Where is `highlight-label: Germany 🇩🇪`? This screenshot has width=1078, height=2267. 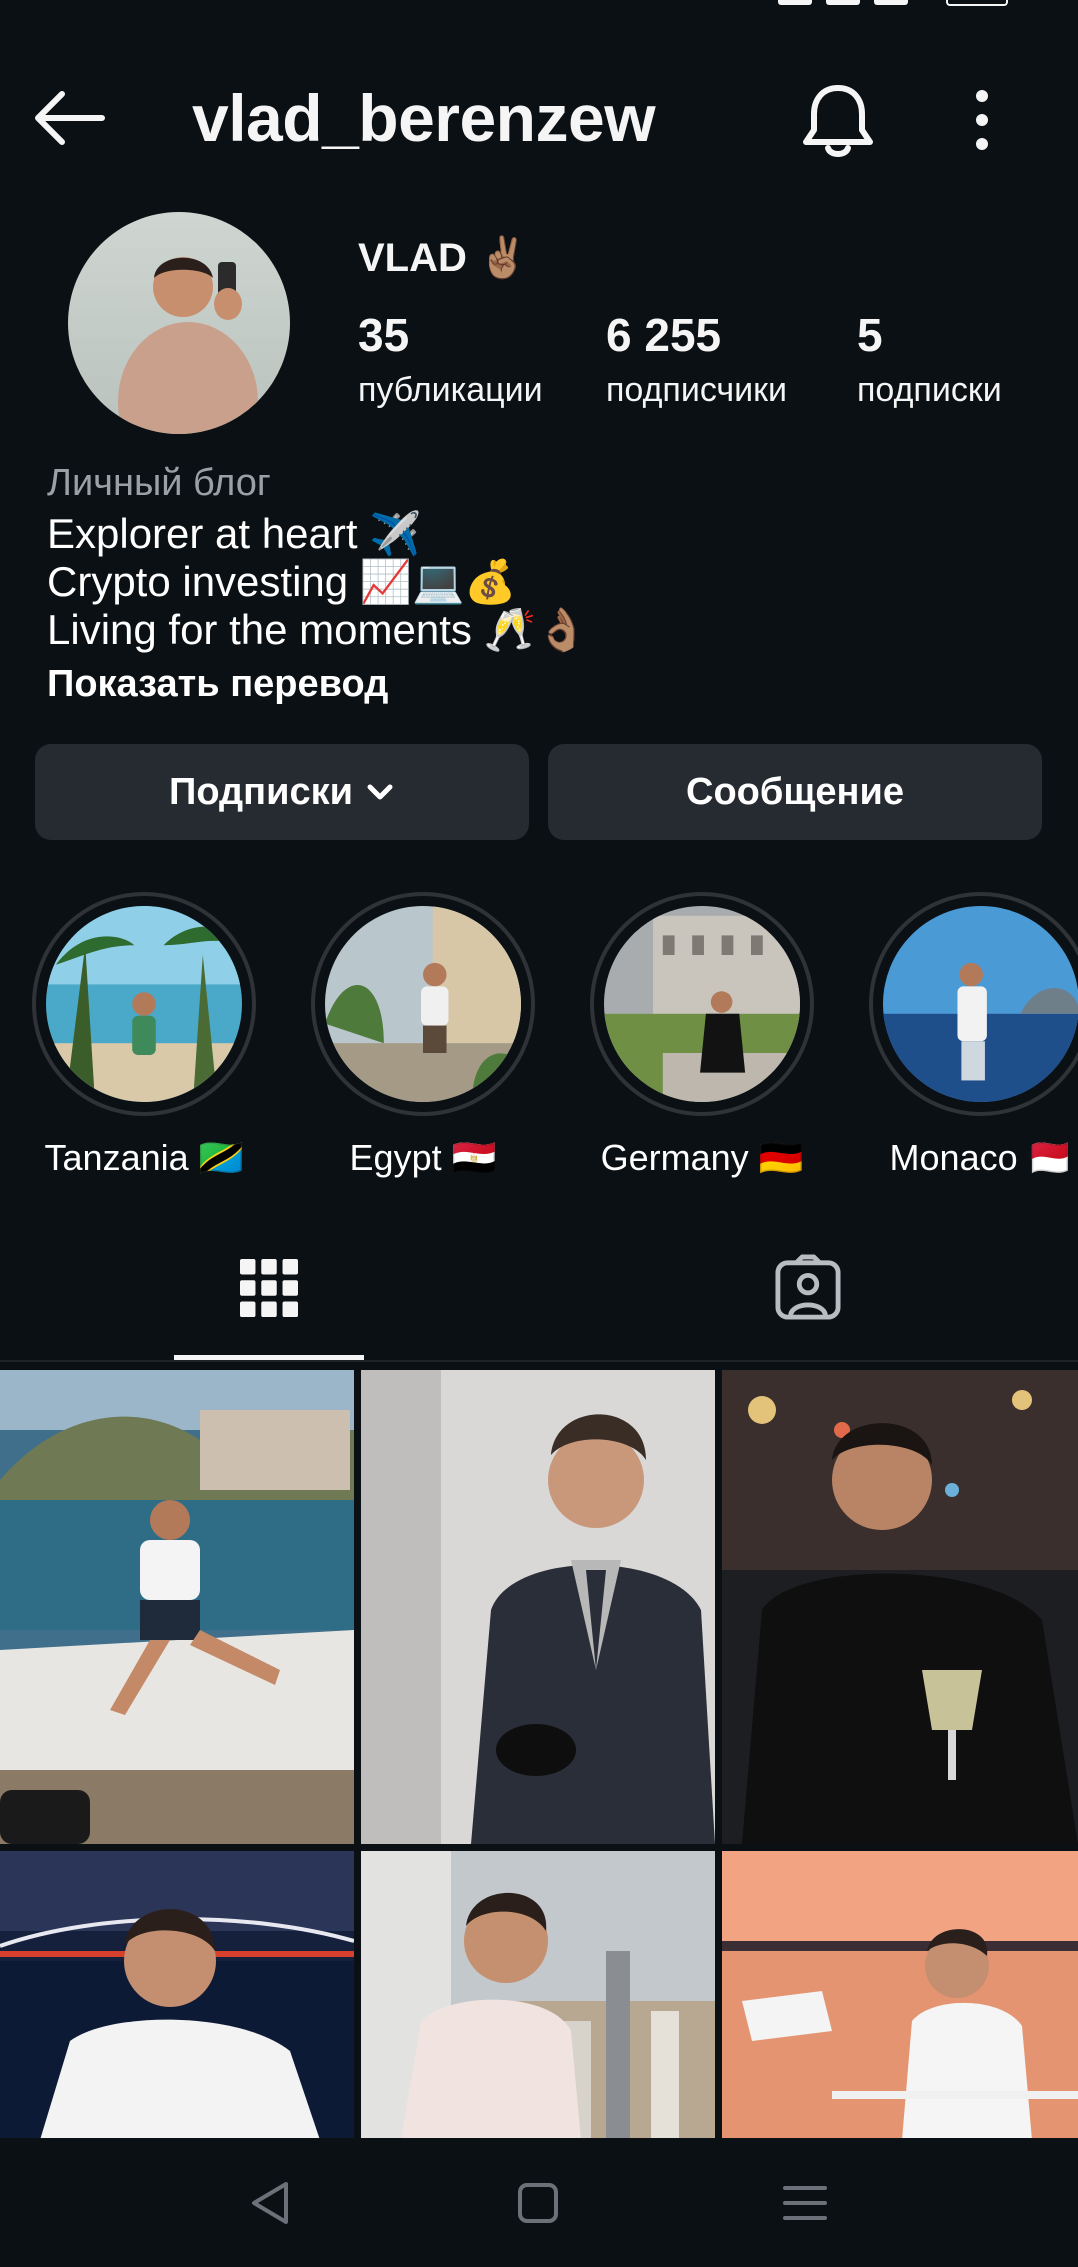 highlight-label: Germany 🇩🇪 is located at coordinates (702, 1157).